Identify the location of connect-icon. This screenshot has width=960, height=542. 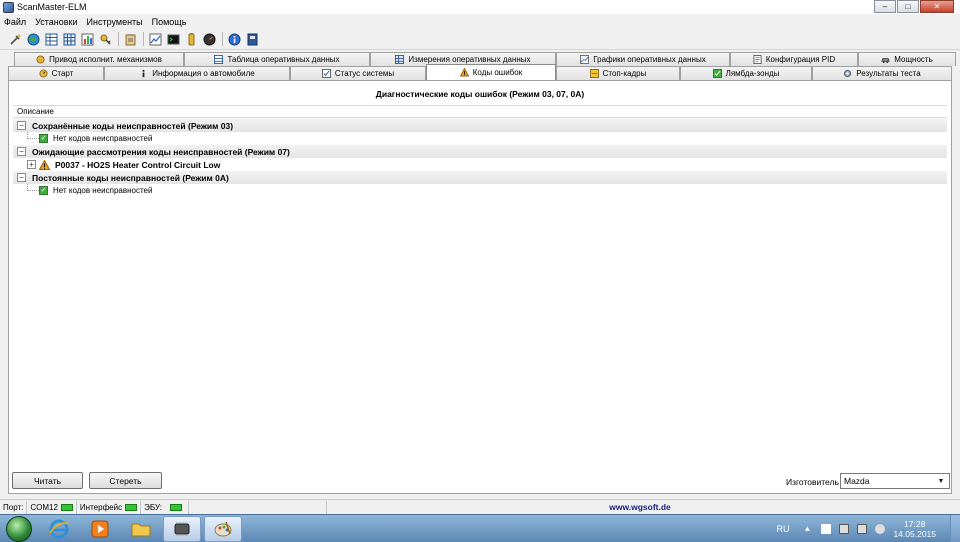
(15, 39).